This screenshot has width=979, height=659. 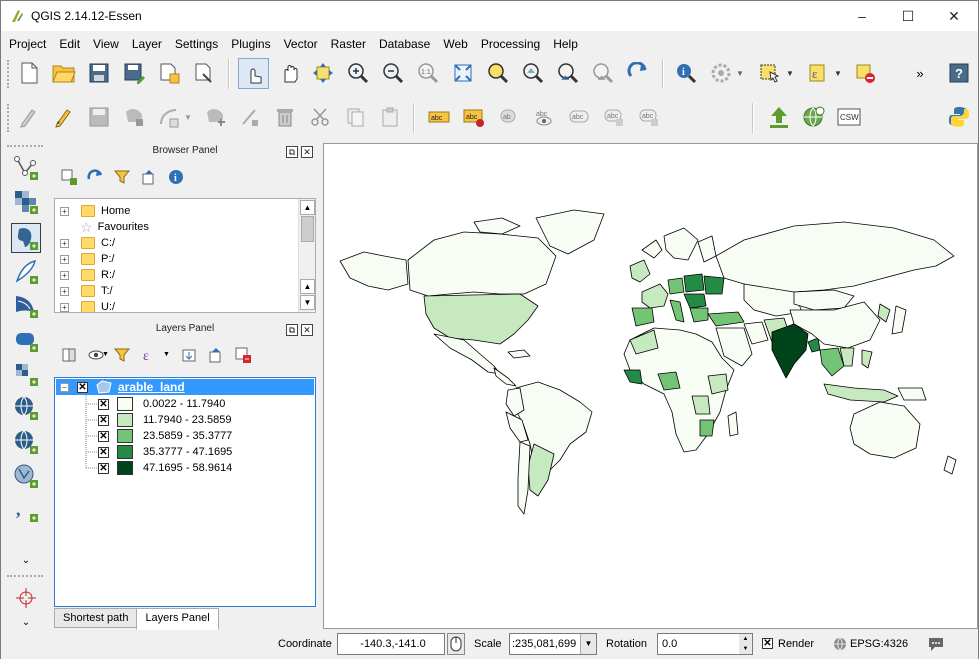 What do you see at coordinates (840, 644) in the screenshot?
I see `crs-globe-icon` at bounding box center [840, 644].